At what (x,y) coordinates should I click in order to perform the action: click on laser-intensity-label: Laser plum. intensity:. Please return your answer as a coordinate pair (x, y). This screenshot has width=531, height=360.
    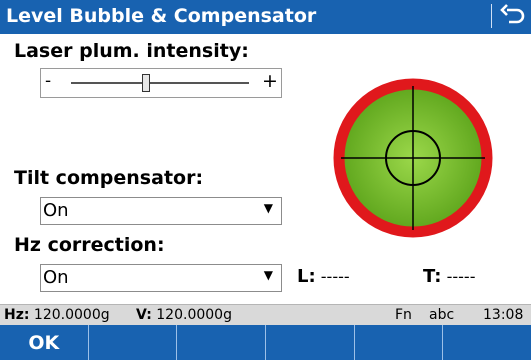
    Looking at the image, I should click on (131, 51).